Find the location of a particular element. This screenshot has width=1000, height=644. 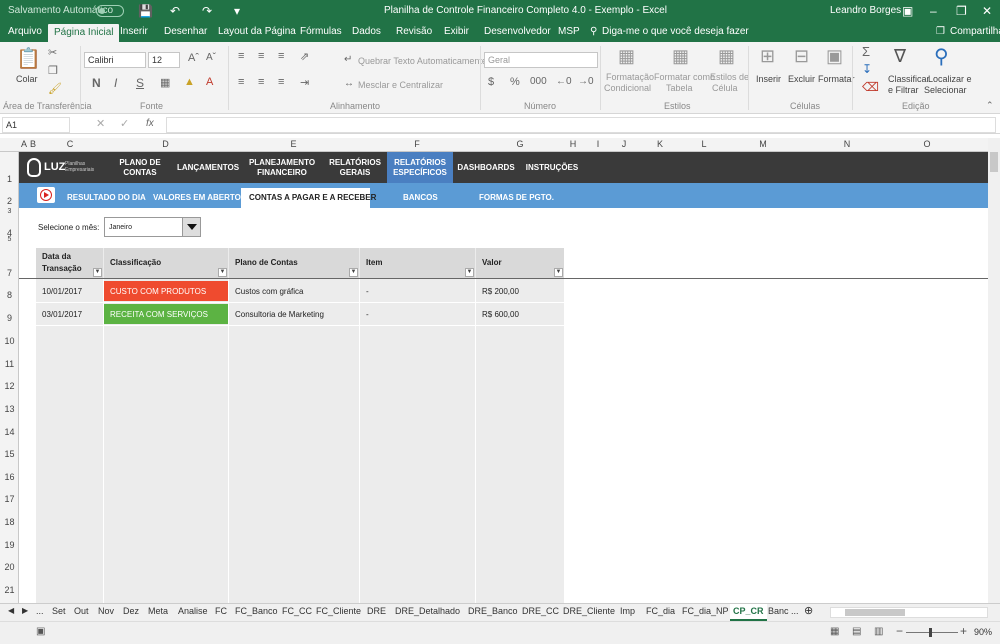

insert-cells-icon: ⊞ is located at coordinates (767, 56).